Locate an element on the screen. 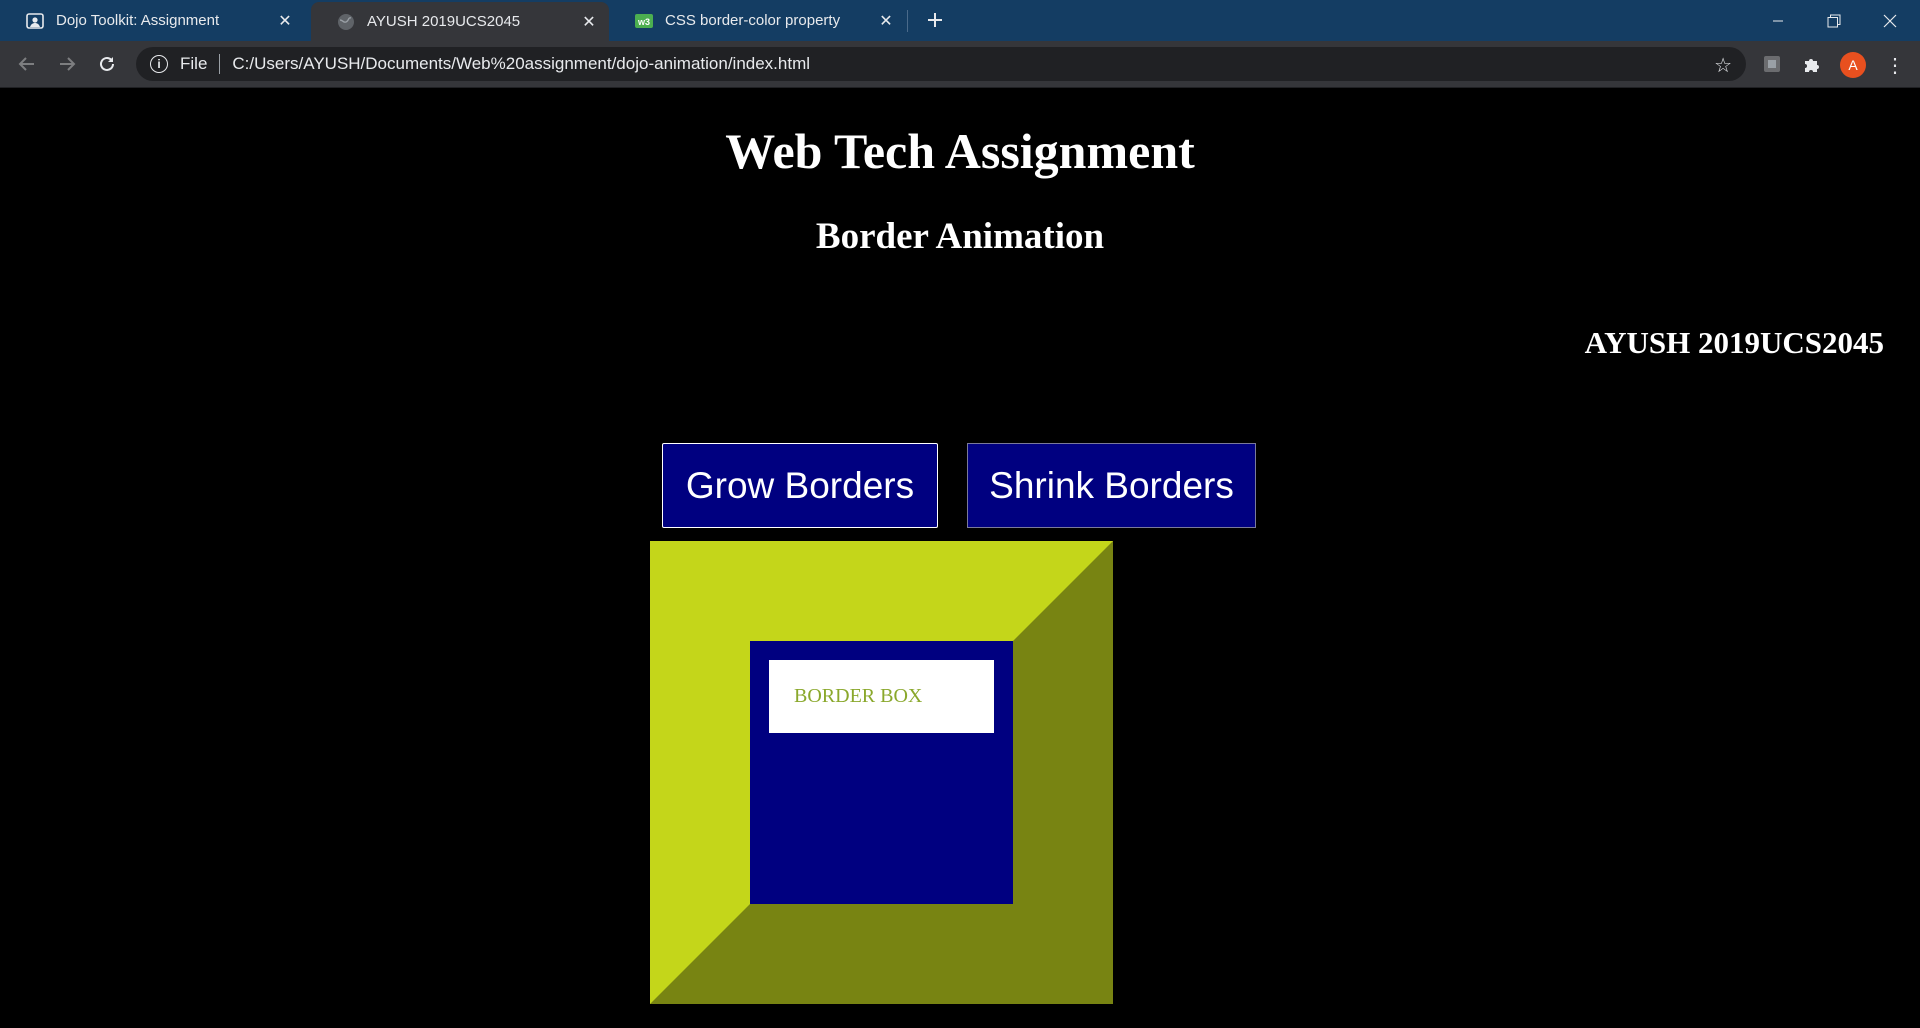  shrink-borders-button: Shrink Borders is located at coordinates (1111, 485).